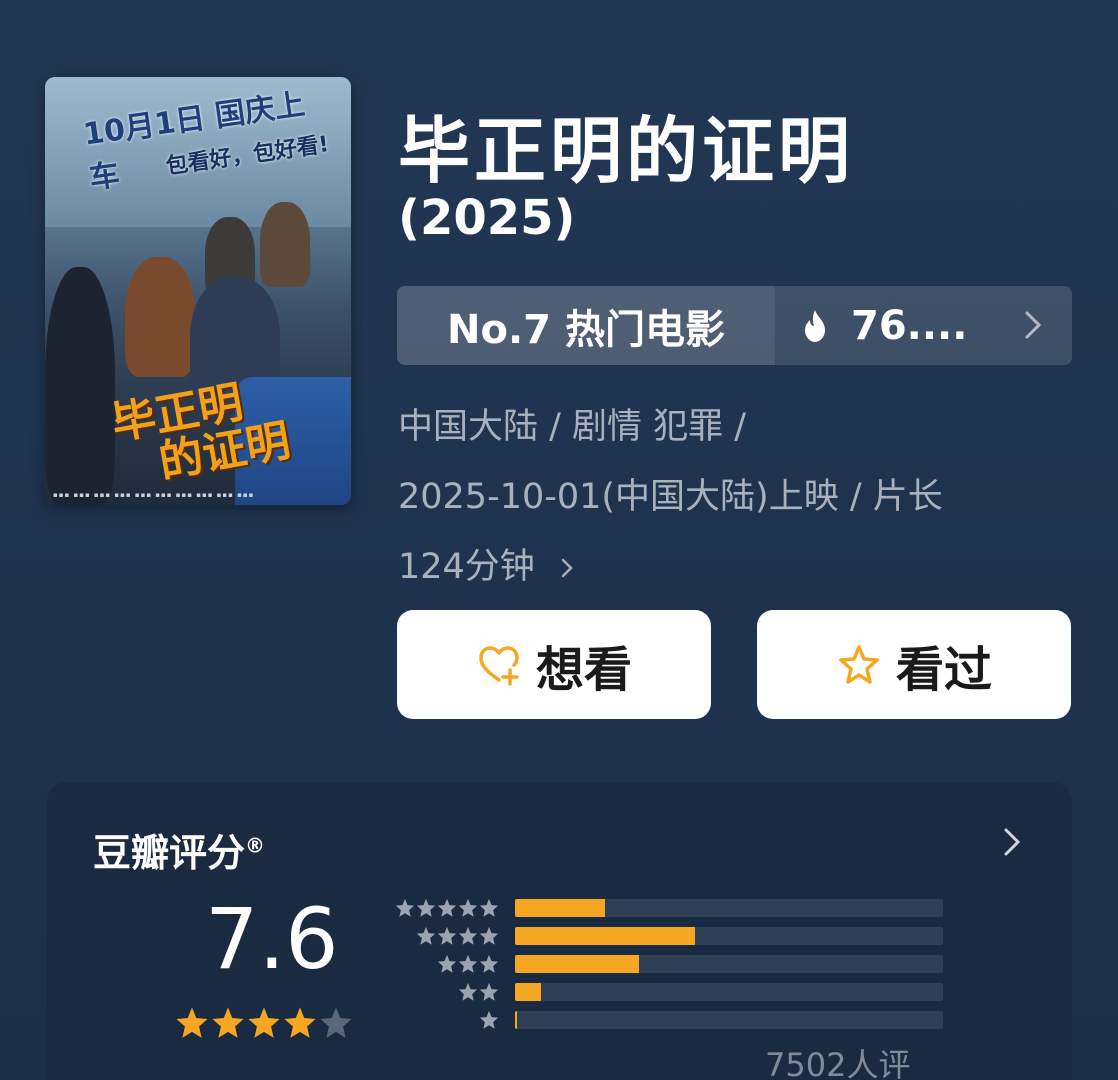 The height and width of the screenshot is (1080, 1118). Describe the element at coordinates (572, 427) in the screenshot. I see `meta-region-genre: 中国大陆 / 剧情 犯罪 /` at that location.